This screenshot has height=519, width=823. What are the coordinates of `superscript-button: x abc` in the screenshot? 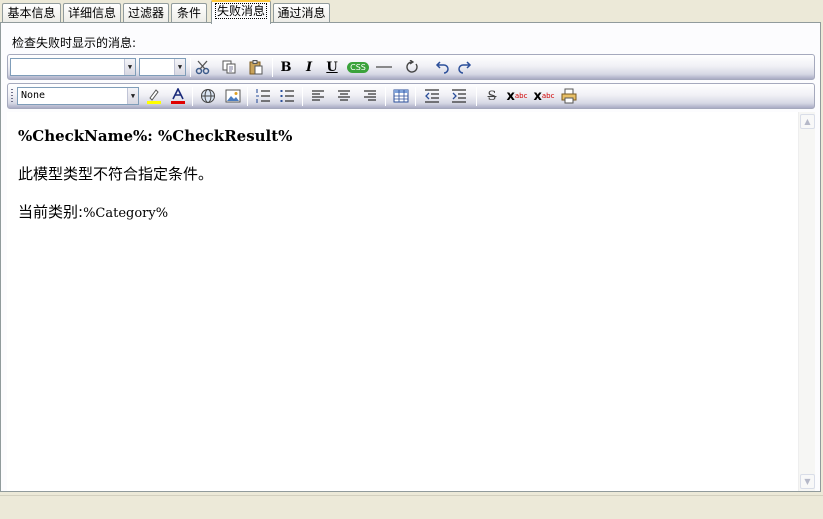 It's located at (517, 96).